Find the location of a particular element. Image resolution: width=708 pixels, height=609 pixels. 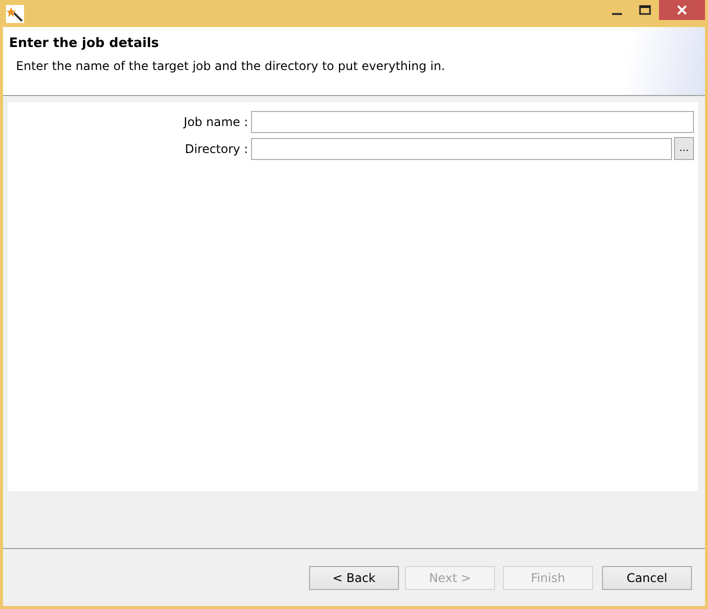

page-title: Enter the job details is located at coordinates (84, 43).